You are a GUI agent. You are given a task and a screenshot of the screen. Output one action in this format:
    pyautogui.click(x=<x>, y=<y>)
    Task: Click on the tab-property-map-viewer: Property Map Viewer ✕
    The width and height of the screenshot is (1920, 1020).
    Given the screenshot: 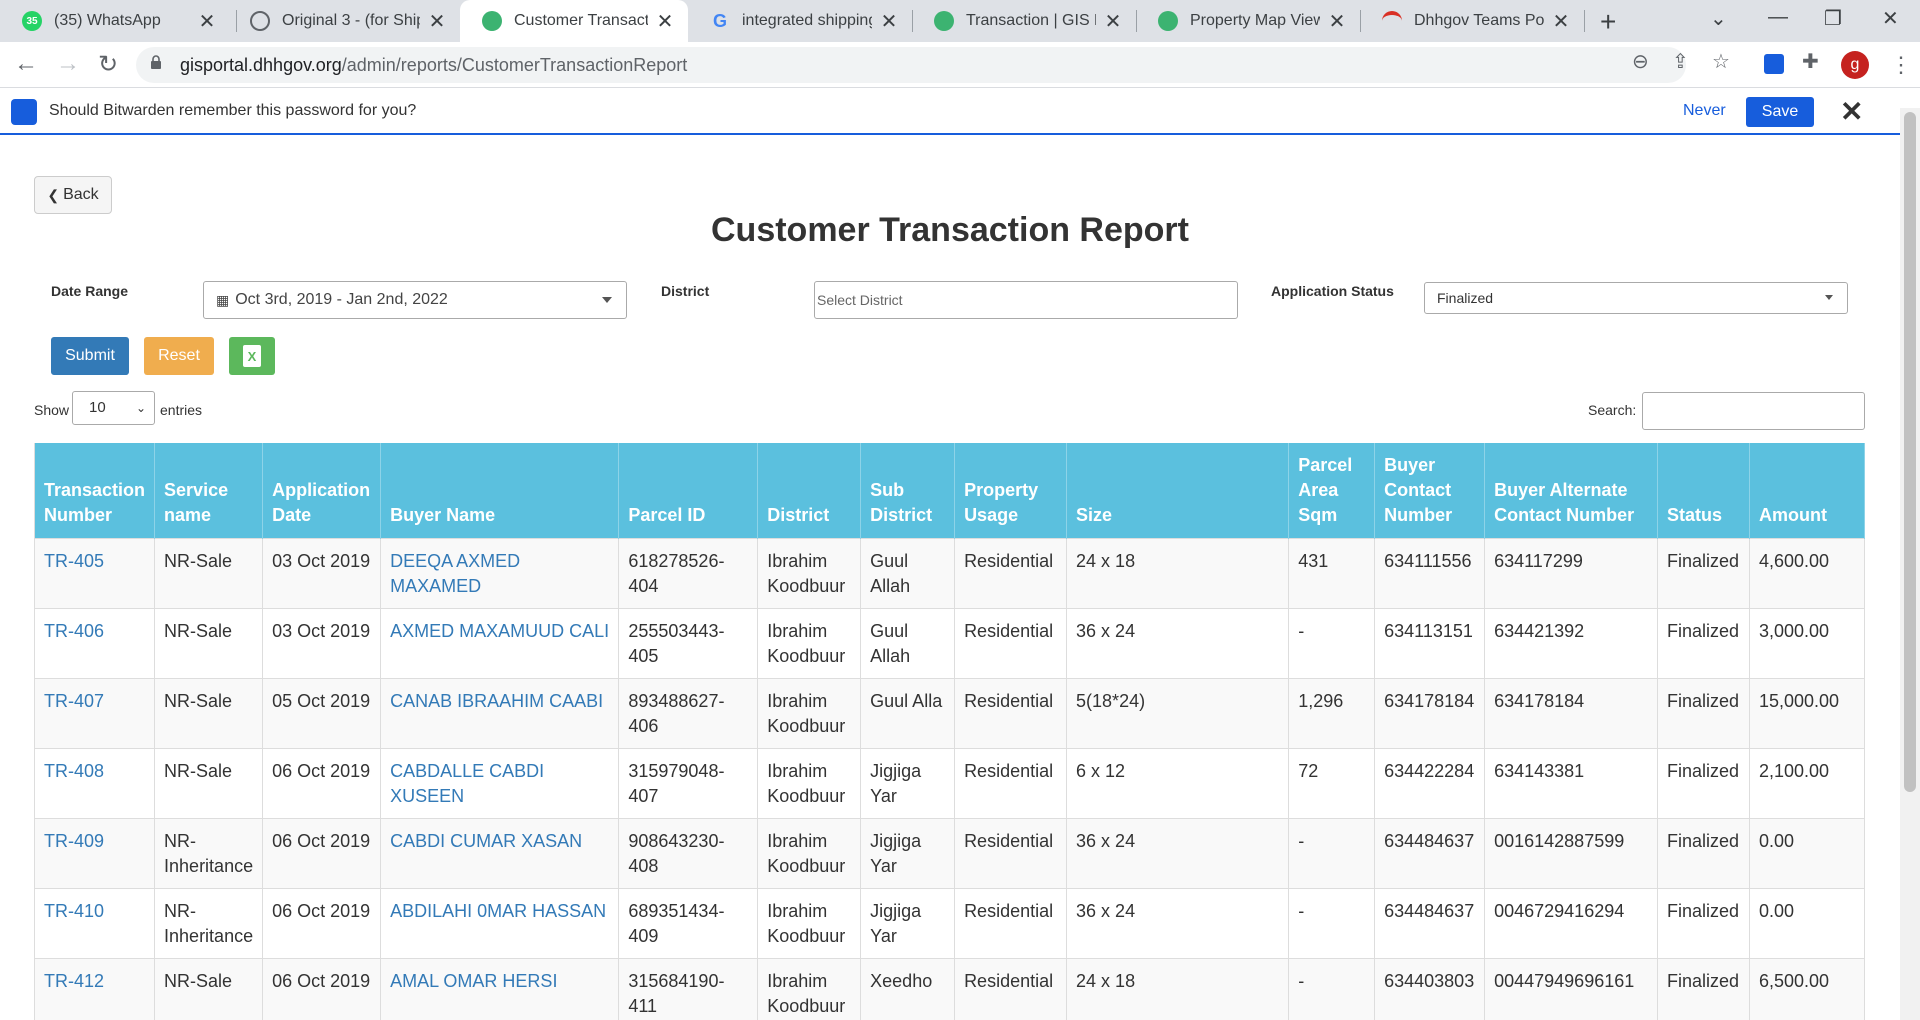 What is the action you would take?
    pyautogui.click(x=1248, y=21)
    